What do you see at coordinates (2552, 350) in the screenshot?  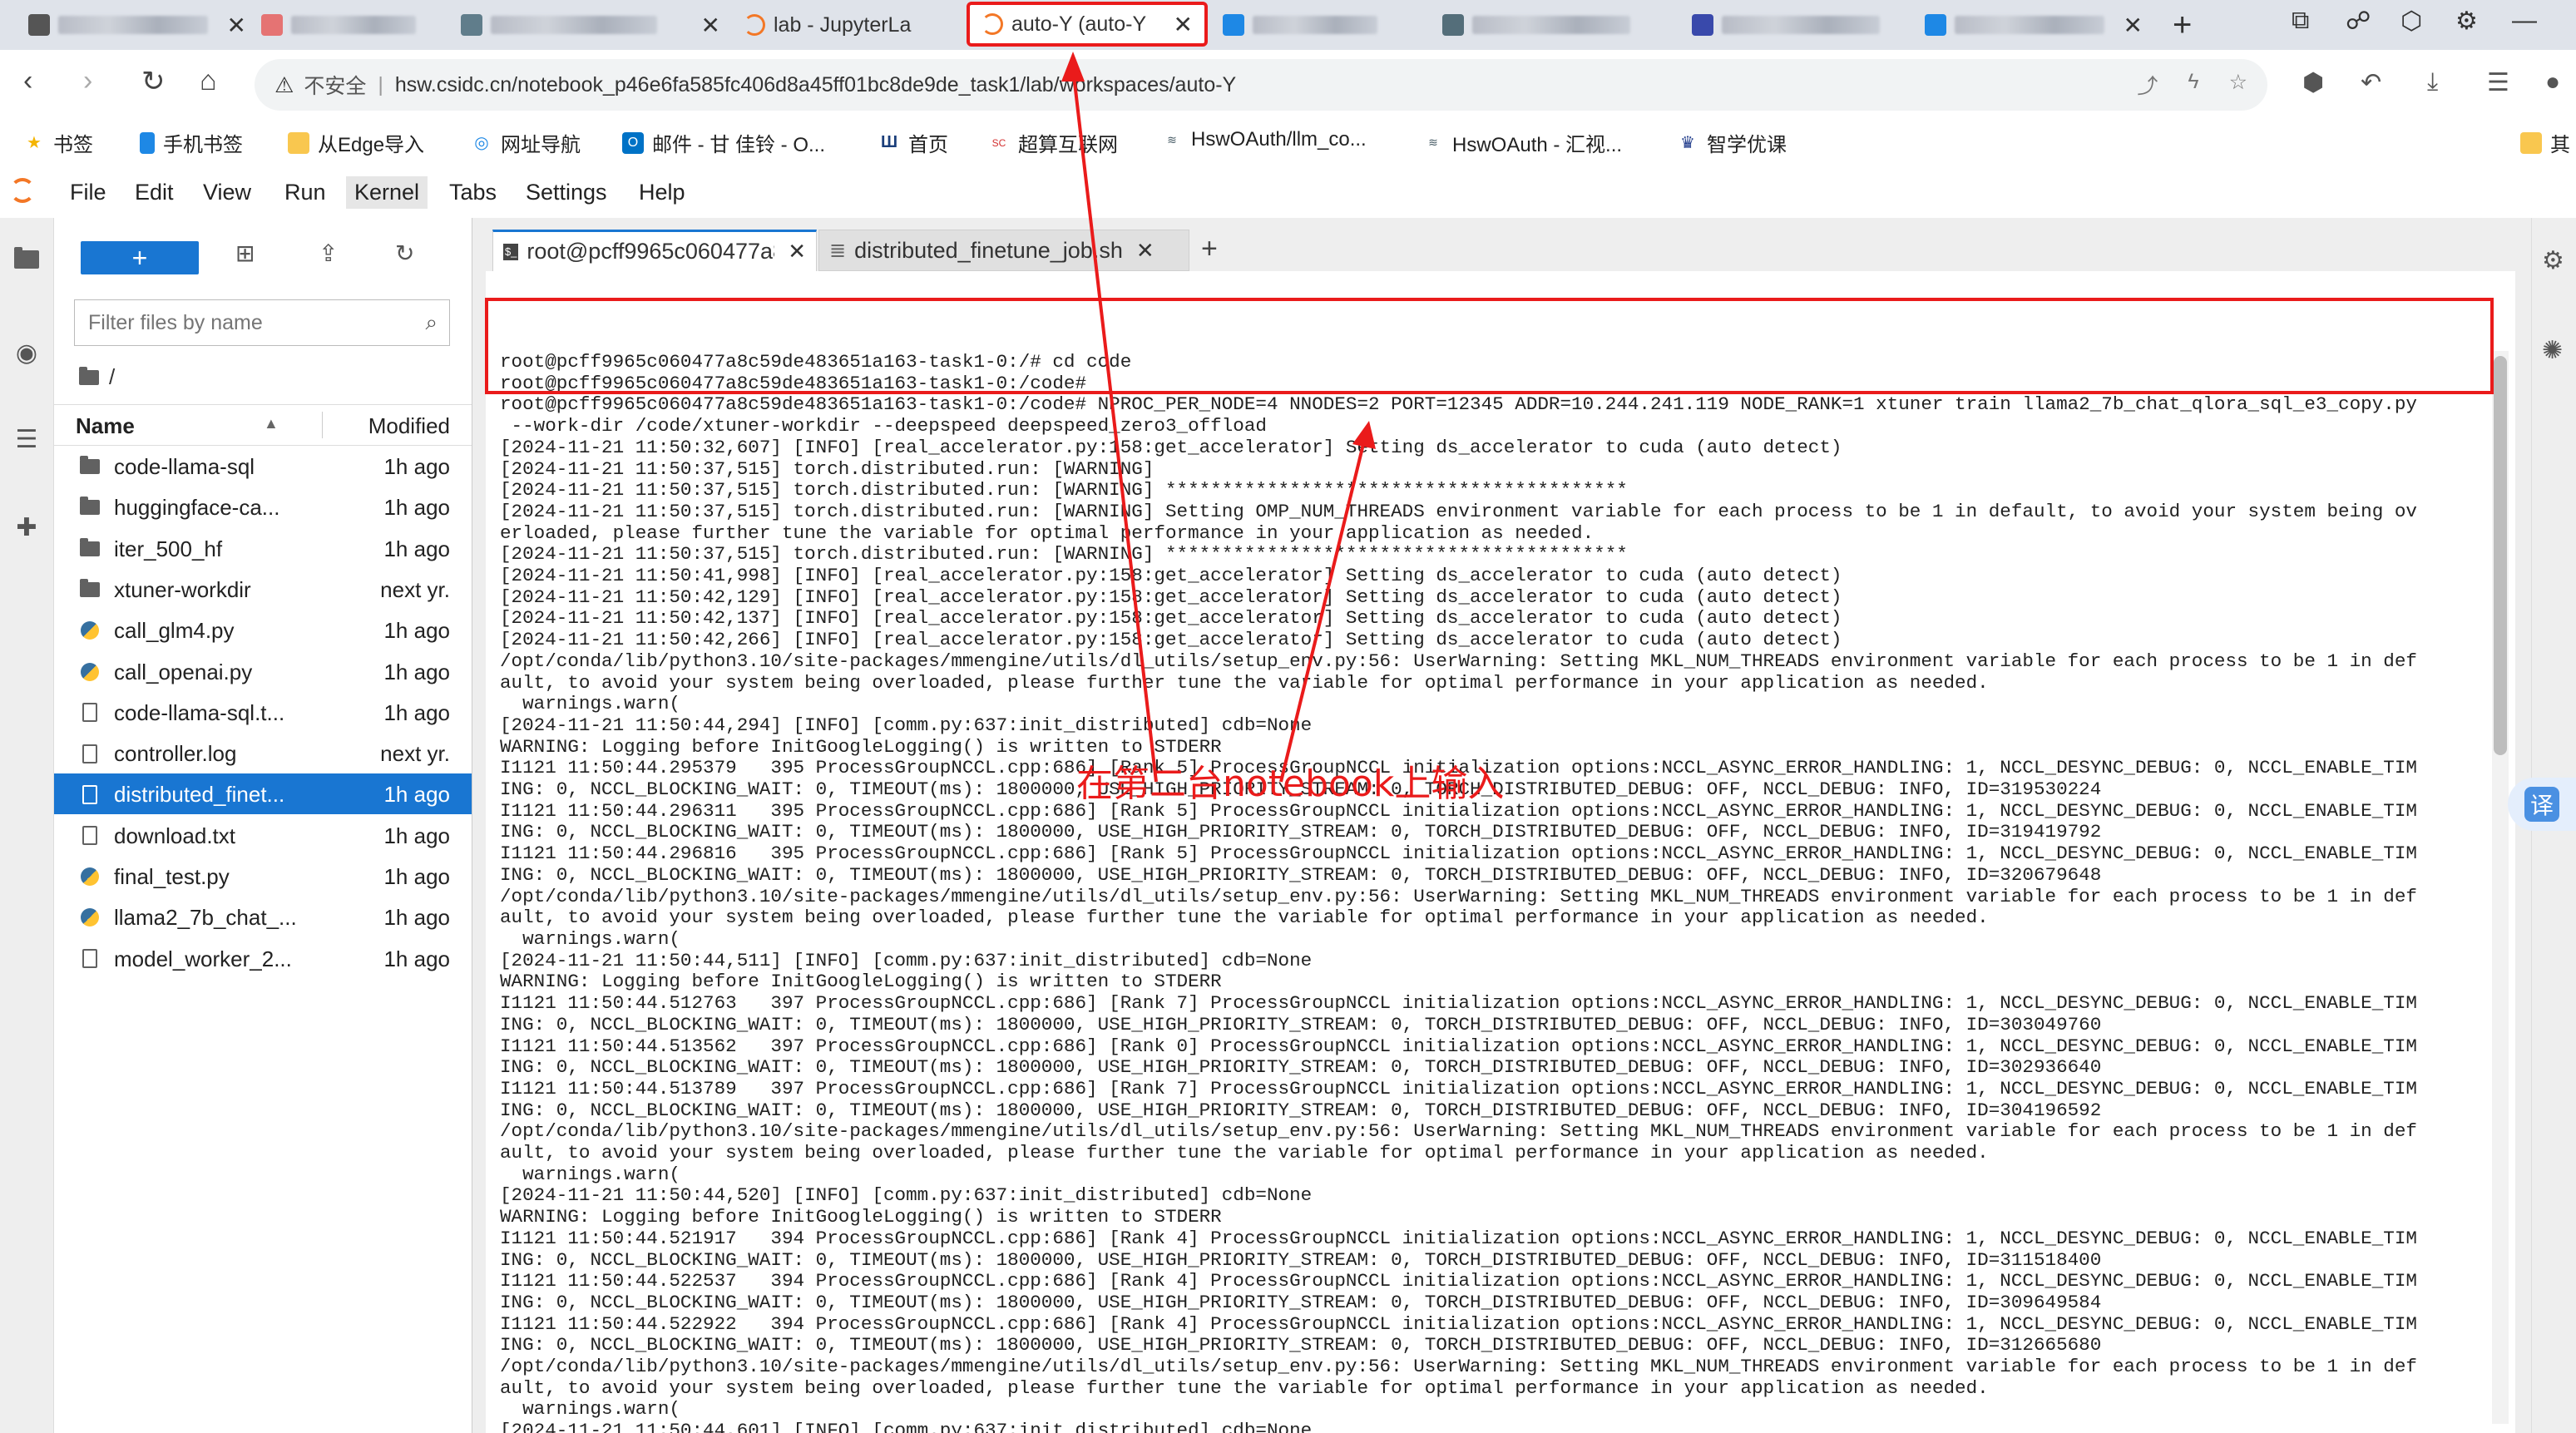 I see `debugger-icon: ✺` at bounding box center [2552, 350].